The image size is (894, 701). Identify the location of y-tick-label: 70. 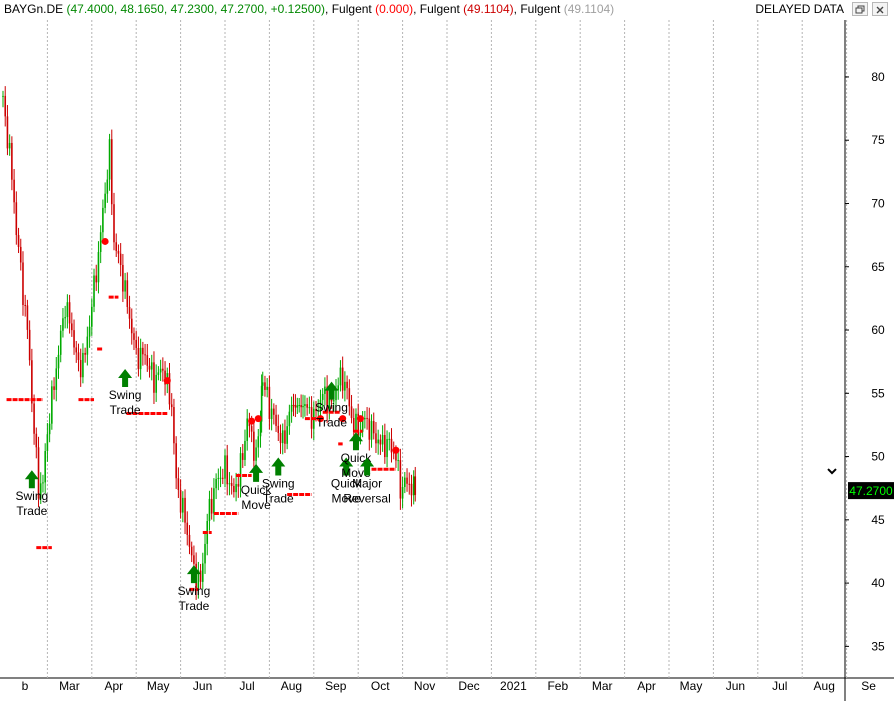
(878, 203).